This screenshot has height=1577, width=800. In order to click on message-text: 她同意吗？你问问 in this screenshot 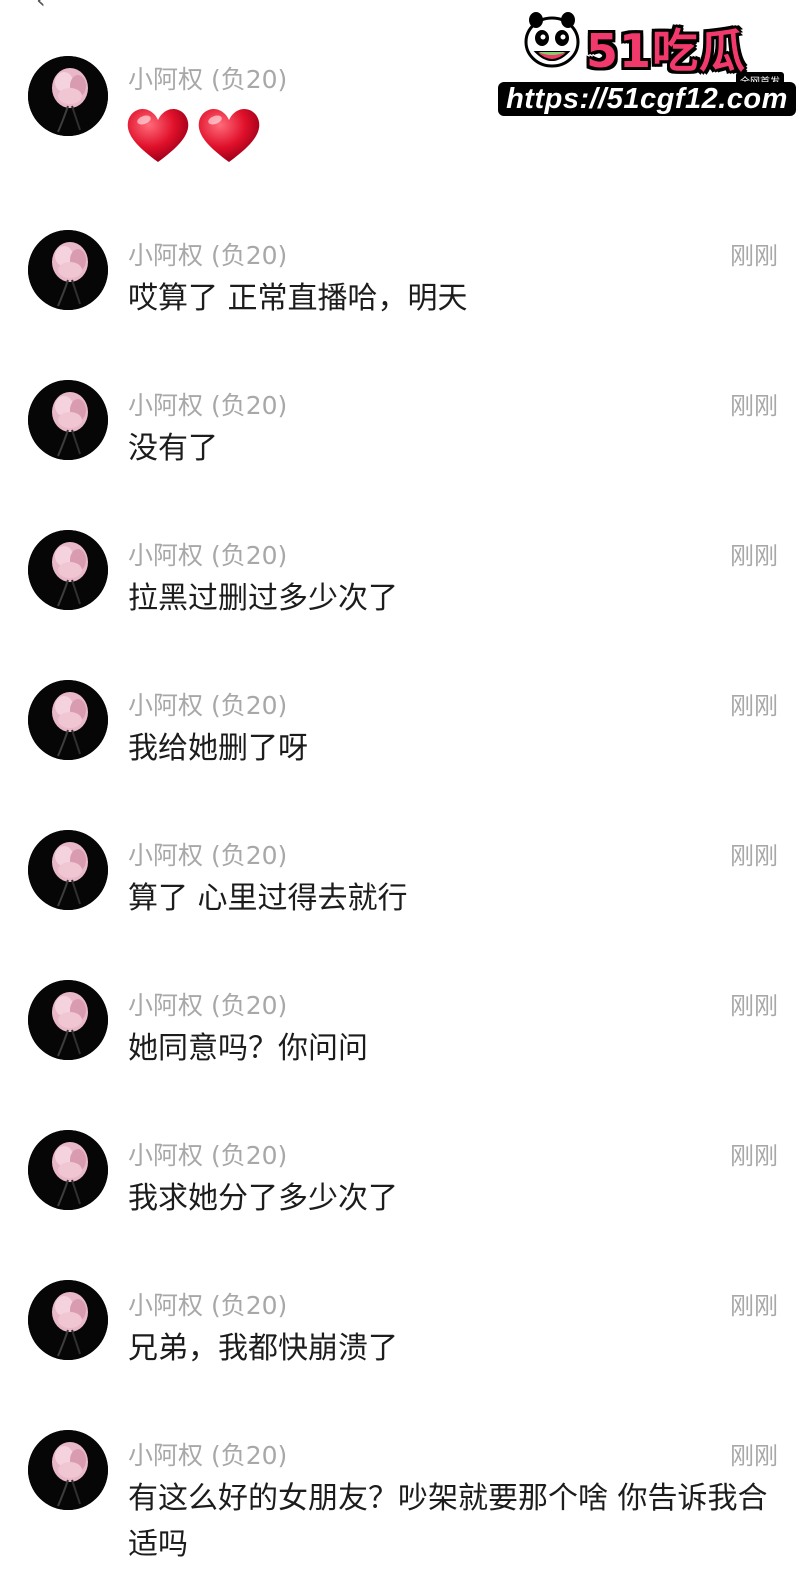, I will do `click(248, 1048)`.